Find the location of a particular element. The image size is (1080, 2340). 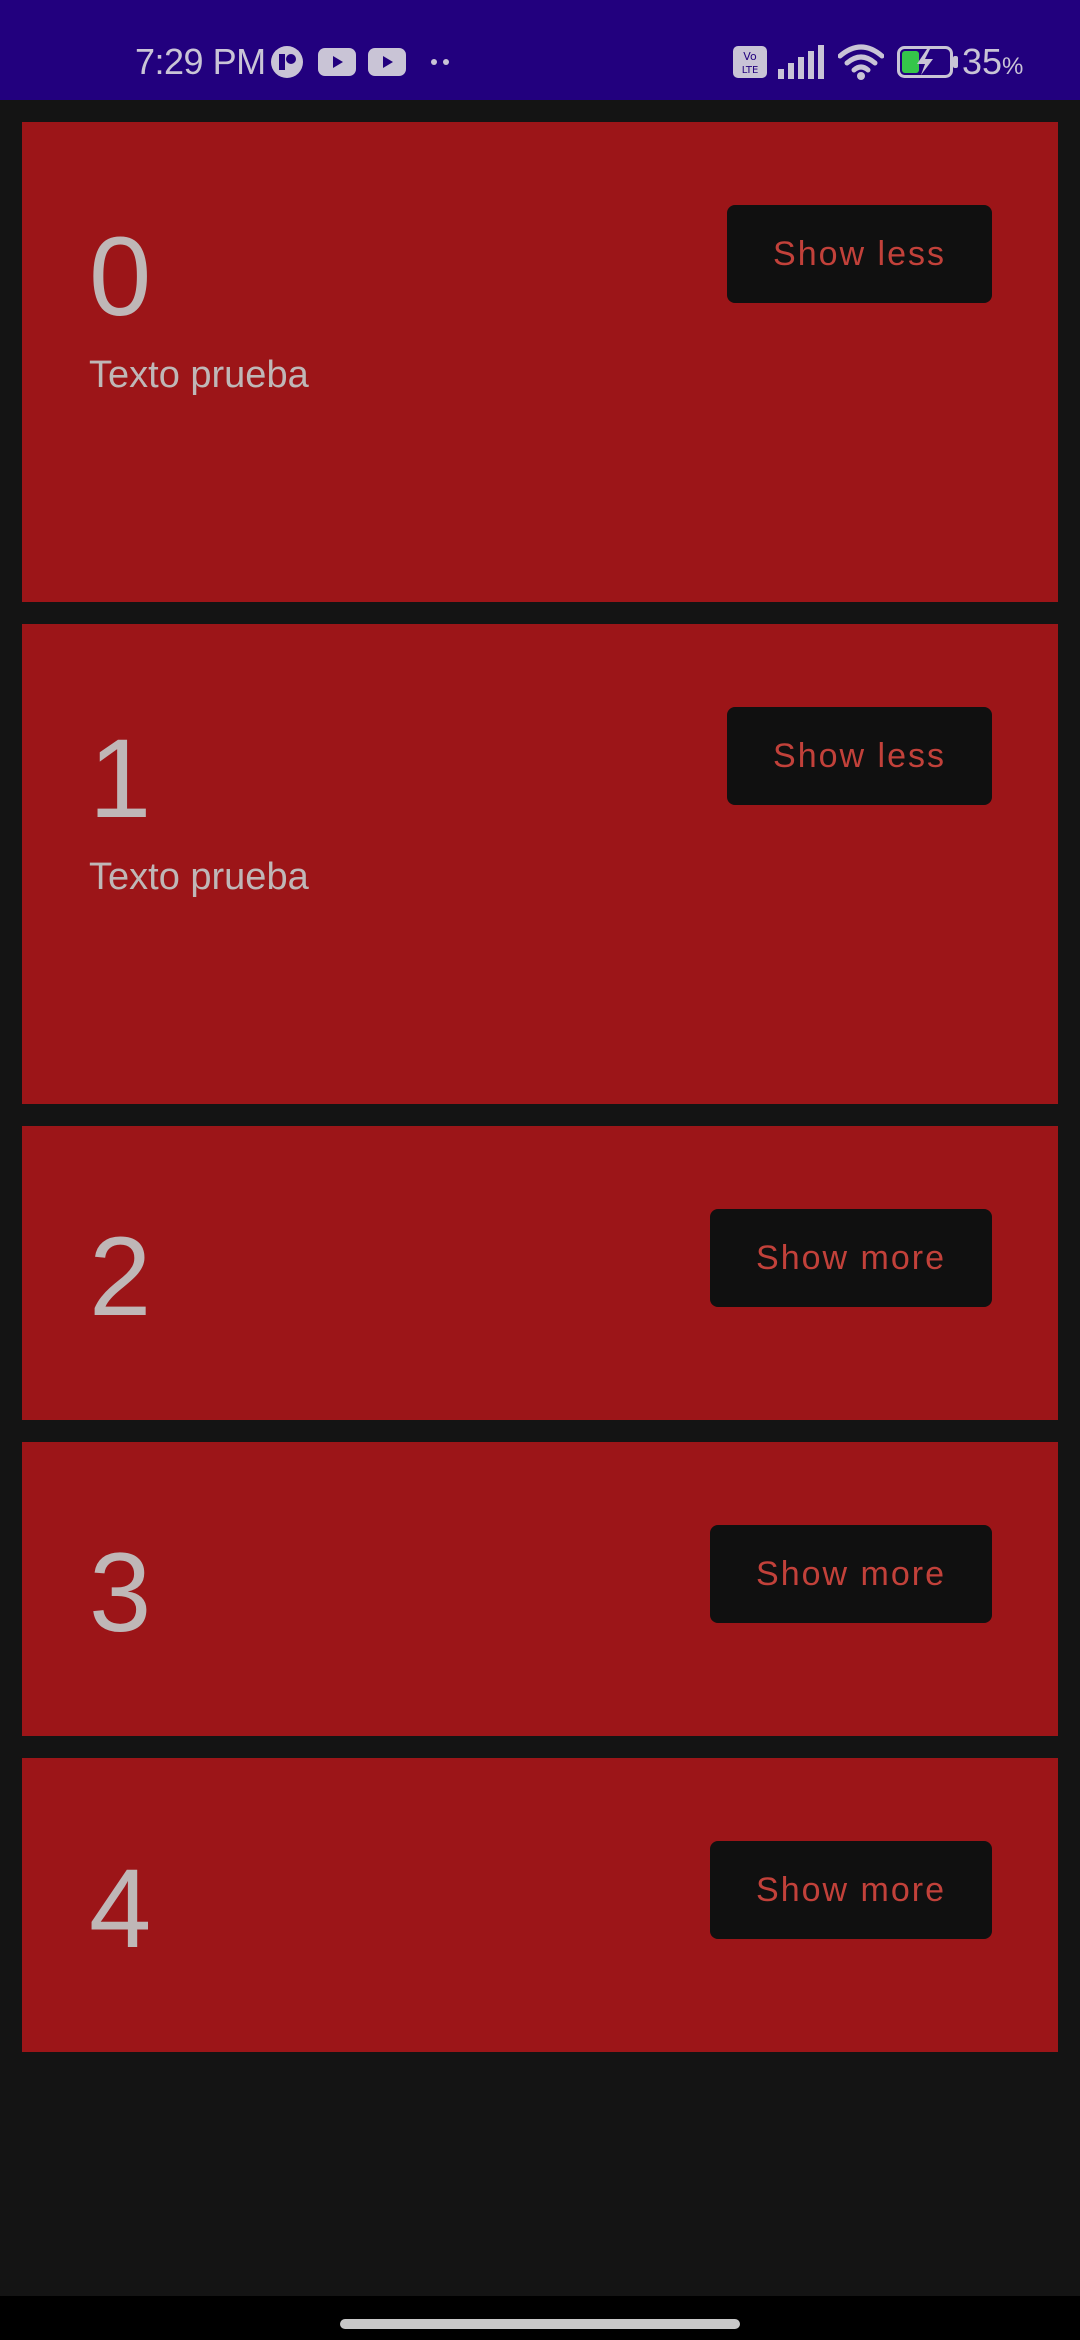

wifi-icon is located at coordinates (861, 62).